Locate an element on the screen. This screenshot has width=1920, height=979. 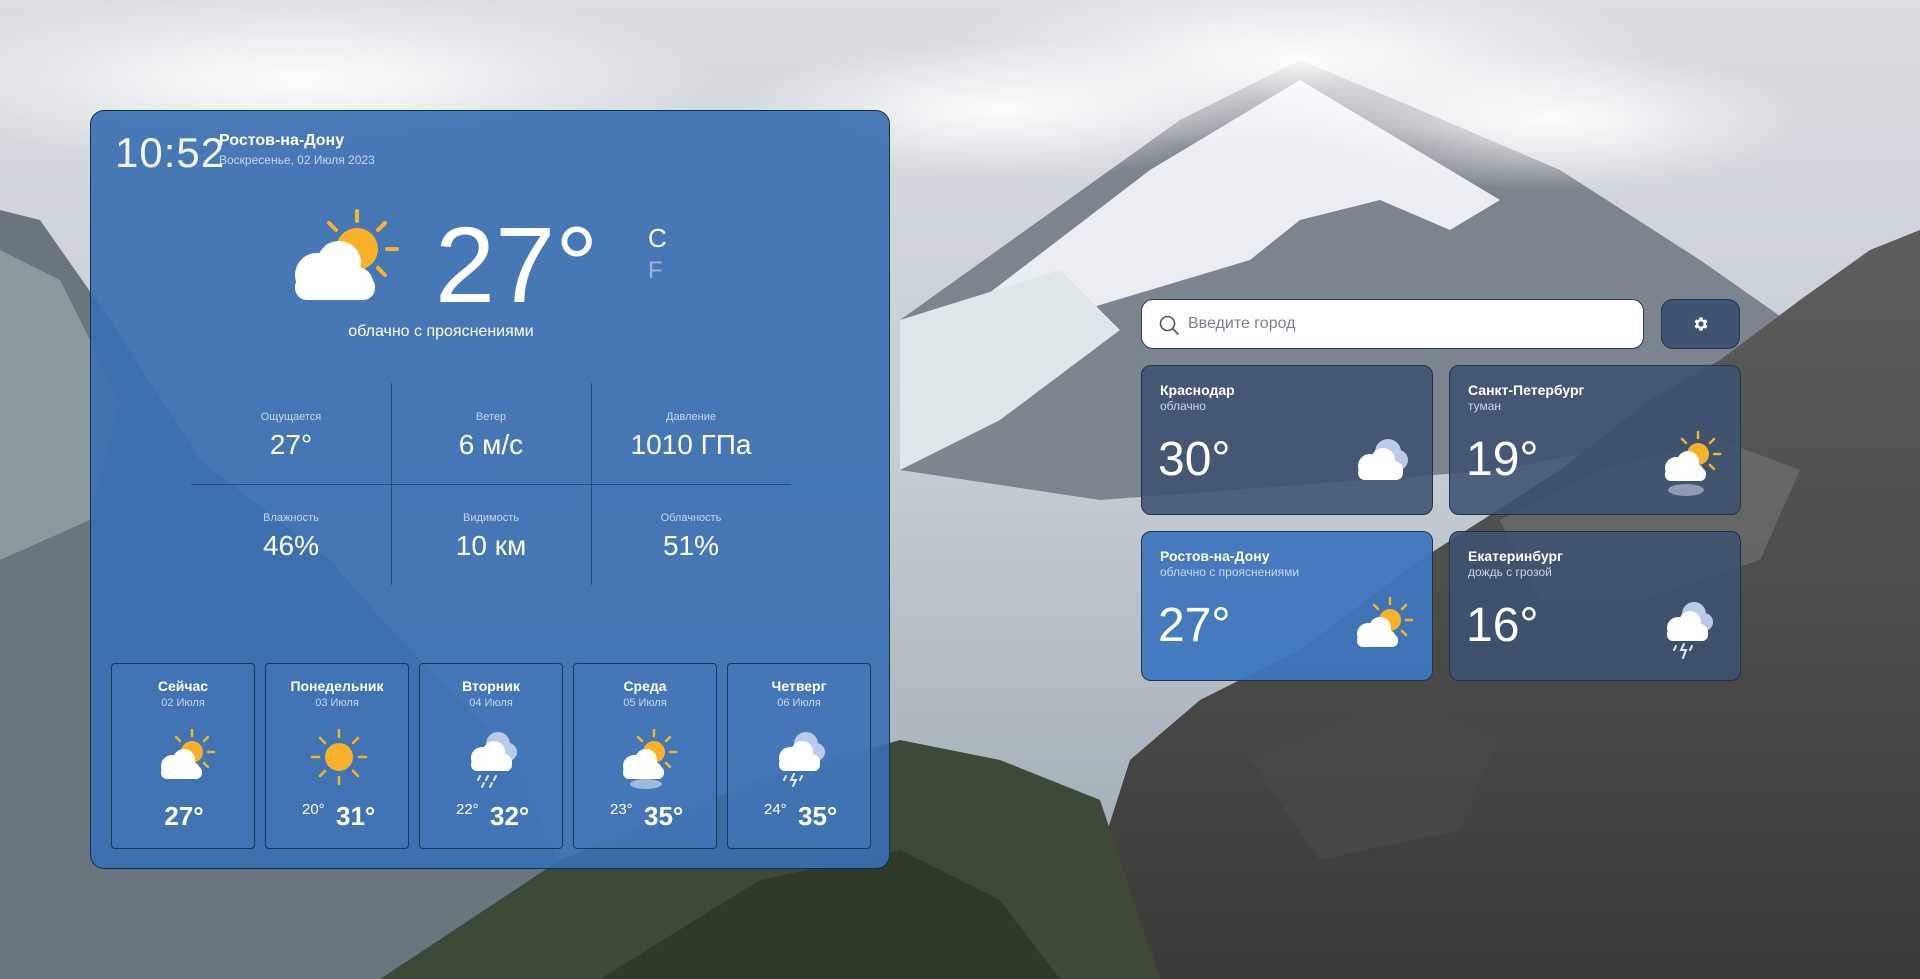
stat-cloudiness: Облачность 51% is located at coordinates (691, 534).